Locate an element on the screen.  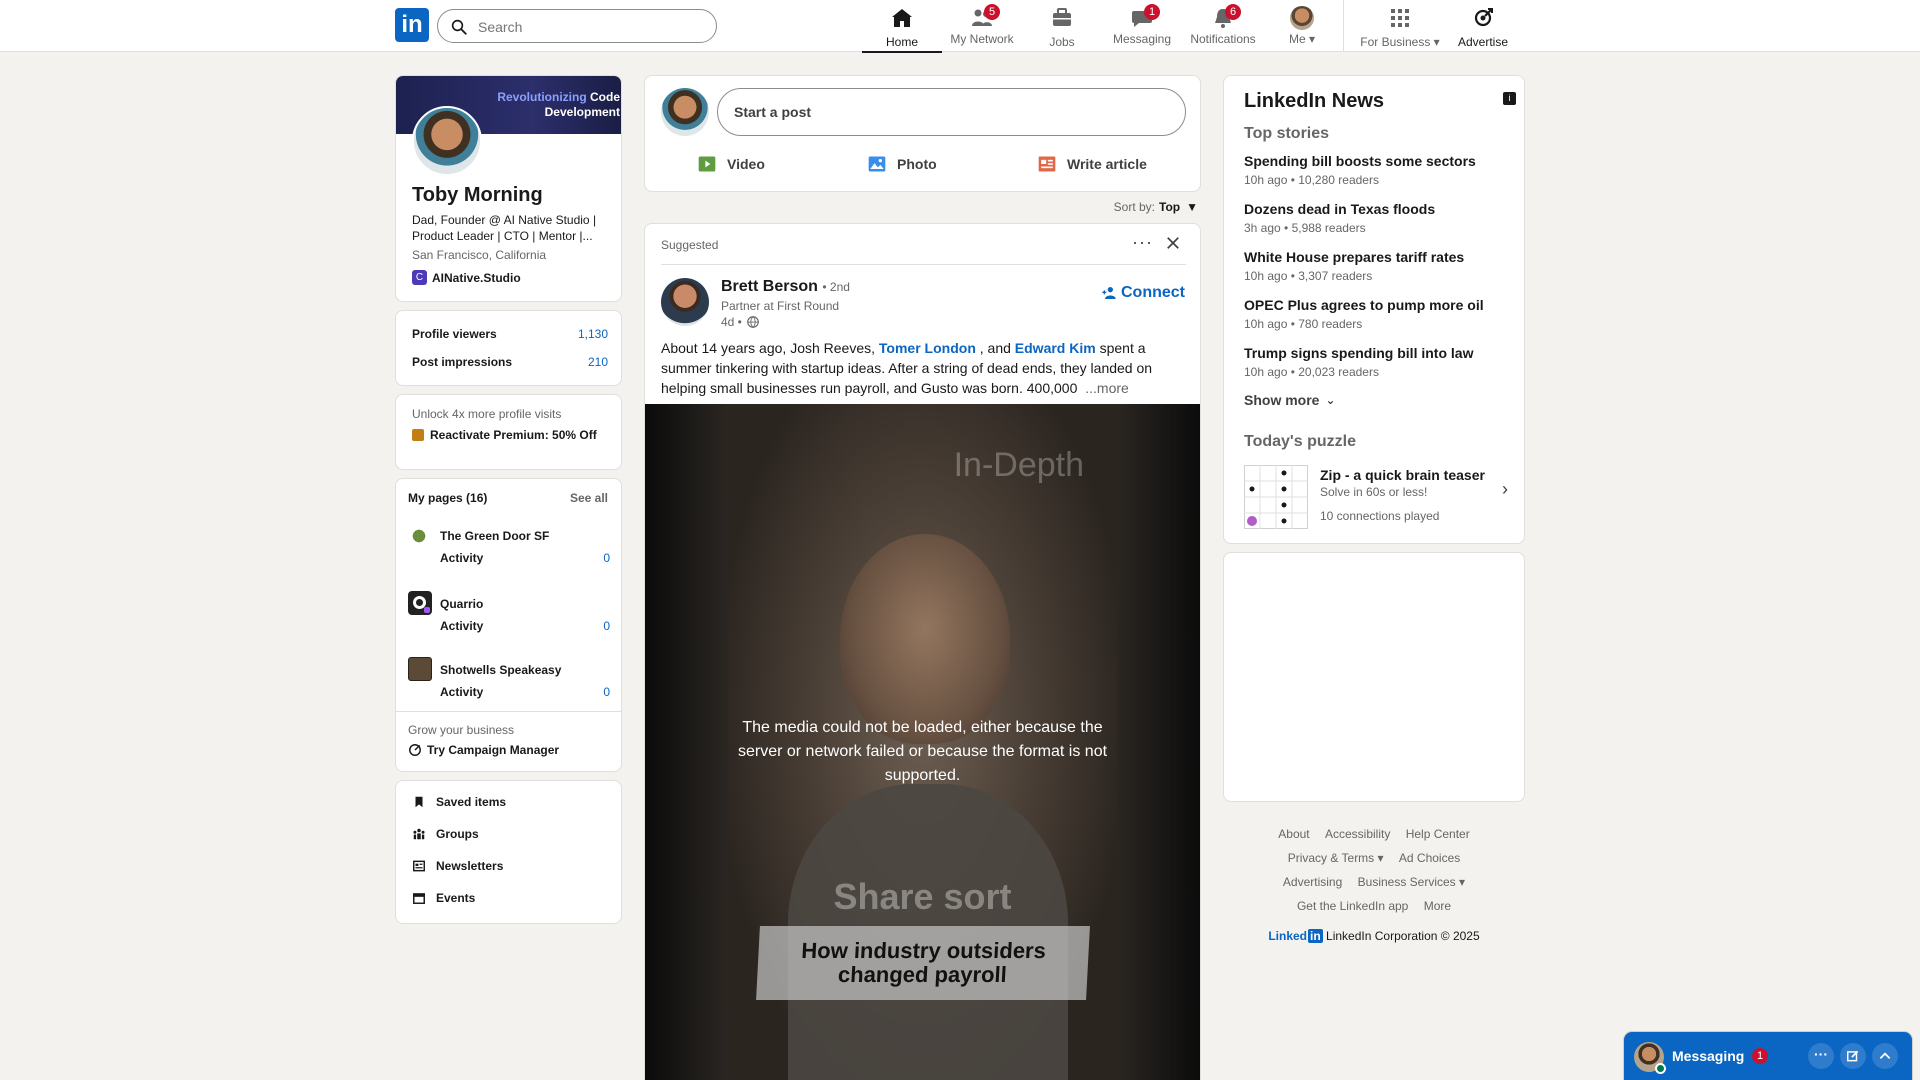
messaging-icon: 1 is located at coordinates (1145, 17).